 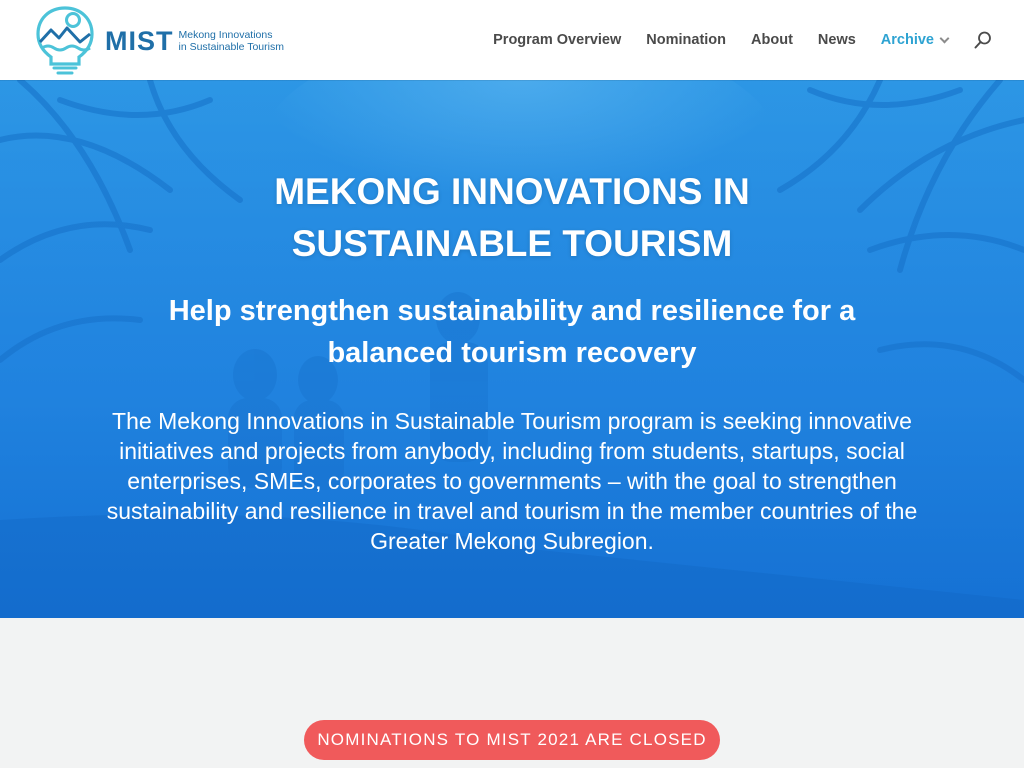 I want to click on nav-item-about: About, so click(x=772, y=40).